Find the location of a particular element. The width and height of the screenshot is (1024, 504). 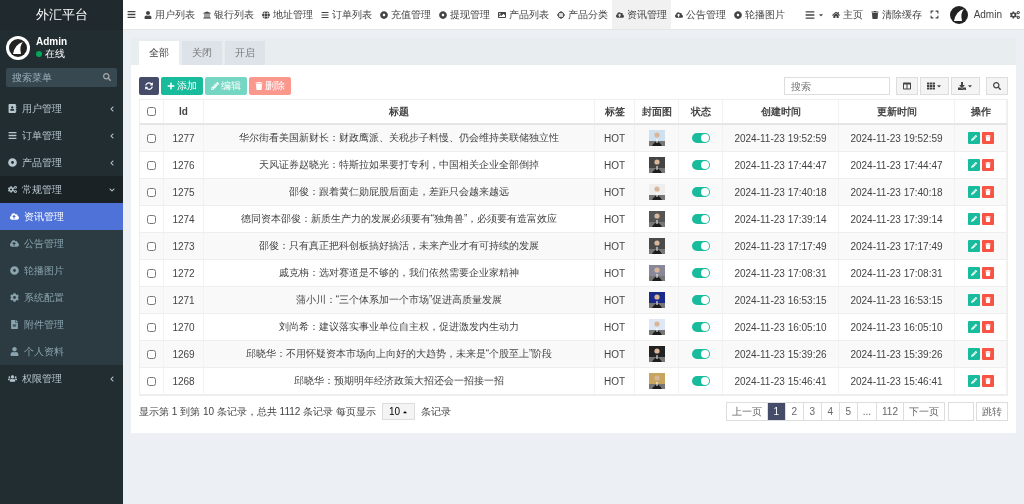

sidebar-subitem: 轮播图片 is located at coordinates (61, 270).